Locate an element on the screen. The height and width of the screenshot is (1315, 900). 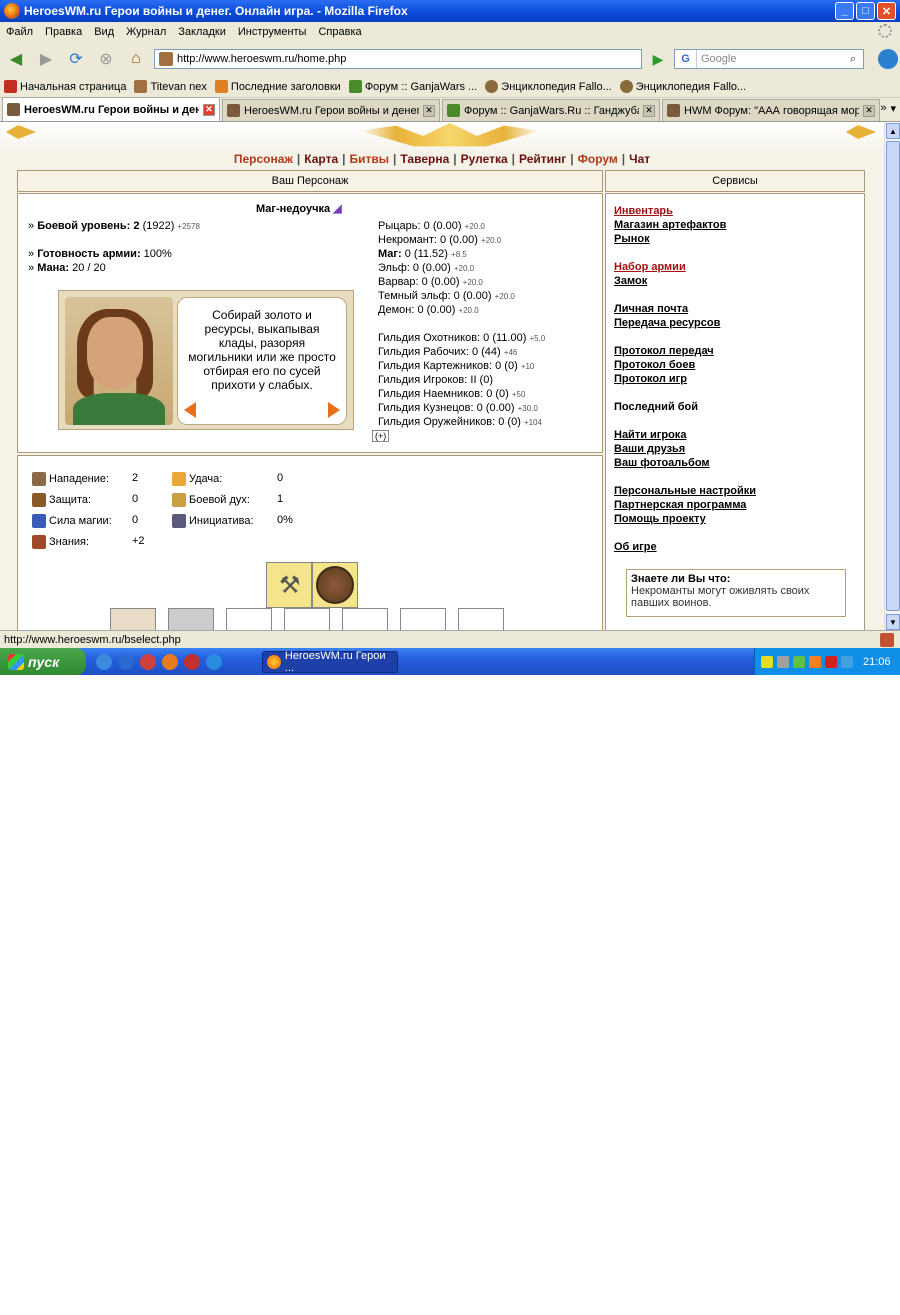
tray-sound-icon is located at coordinates (783, 661).